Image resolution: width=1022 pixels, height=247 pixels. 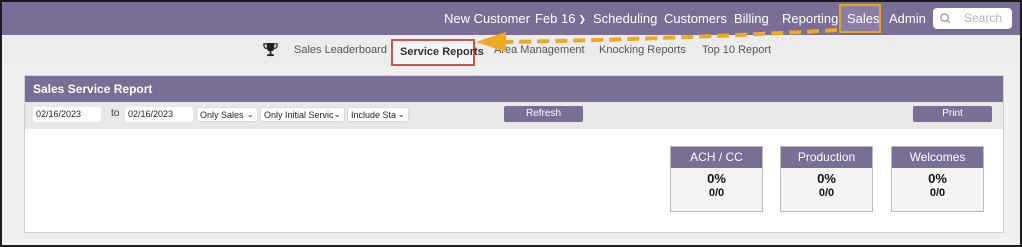 I want to click on card-title: Production, so click(x=826, y=157).